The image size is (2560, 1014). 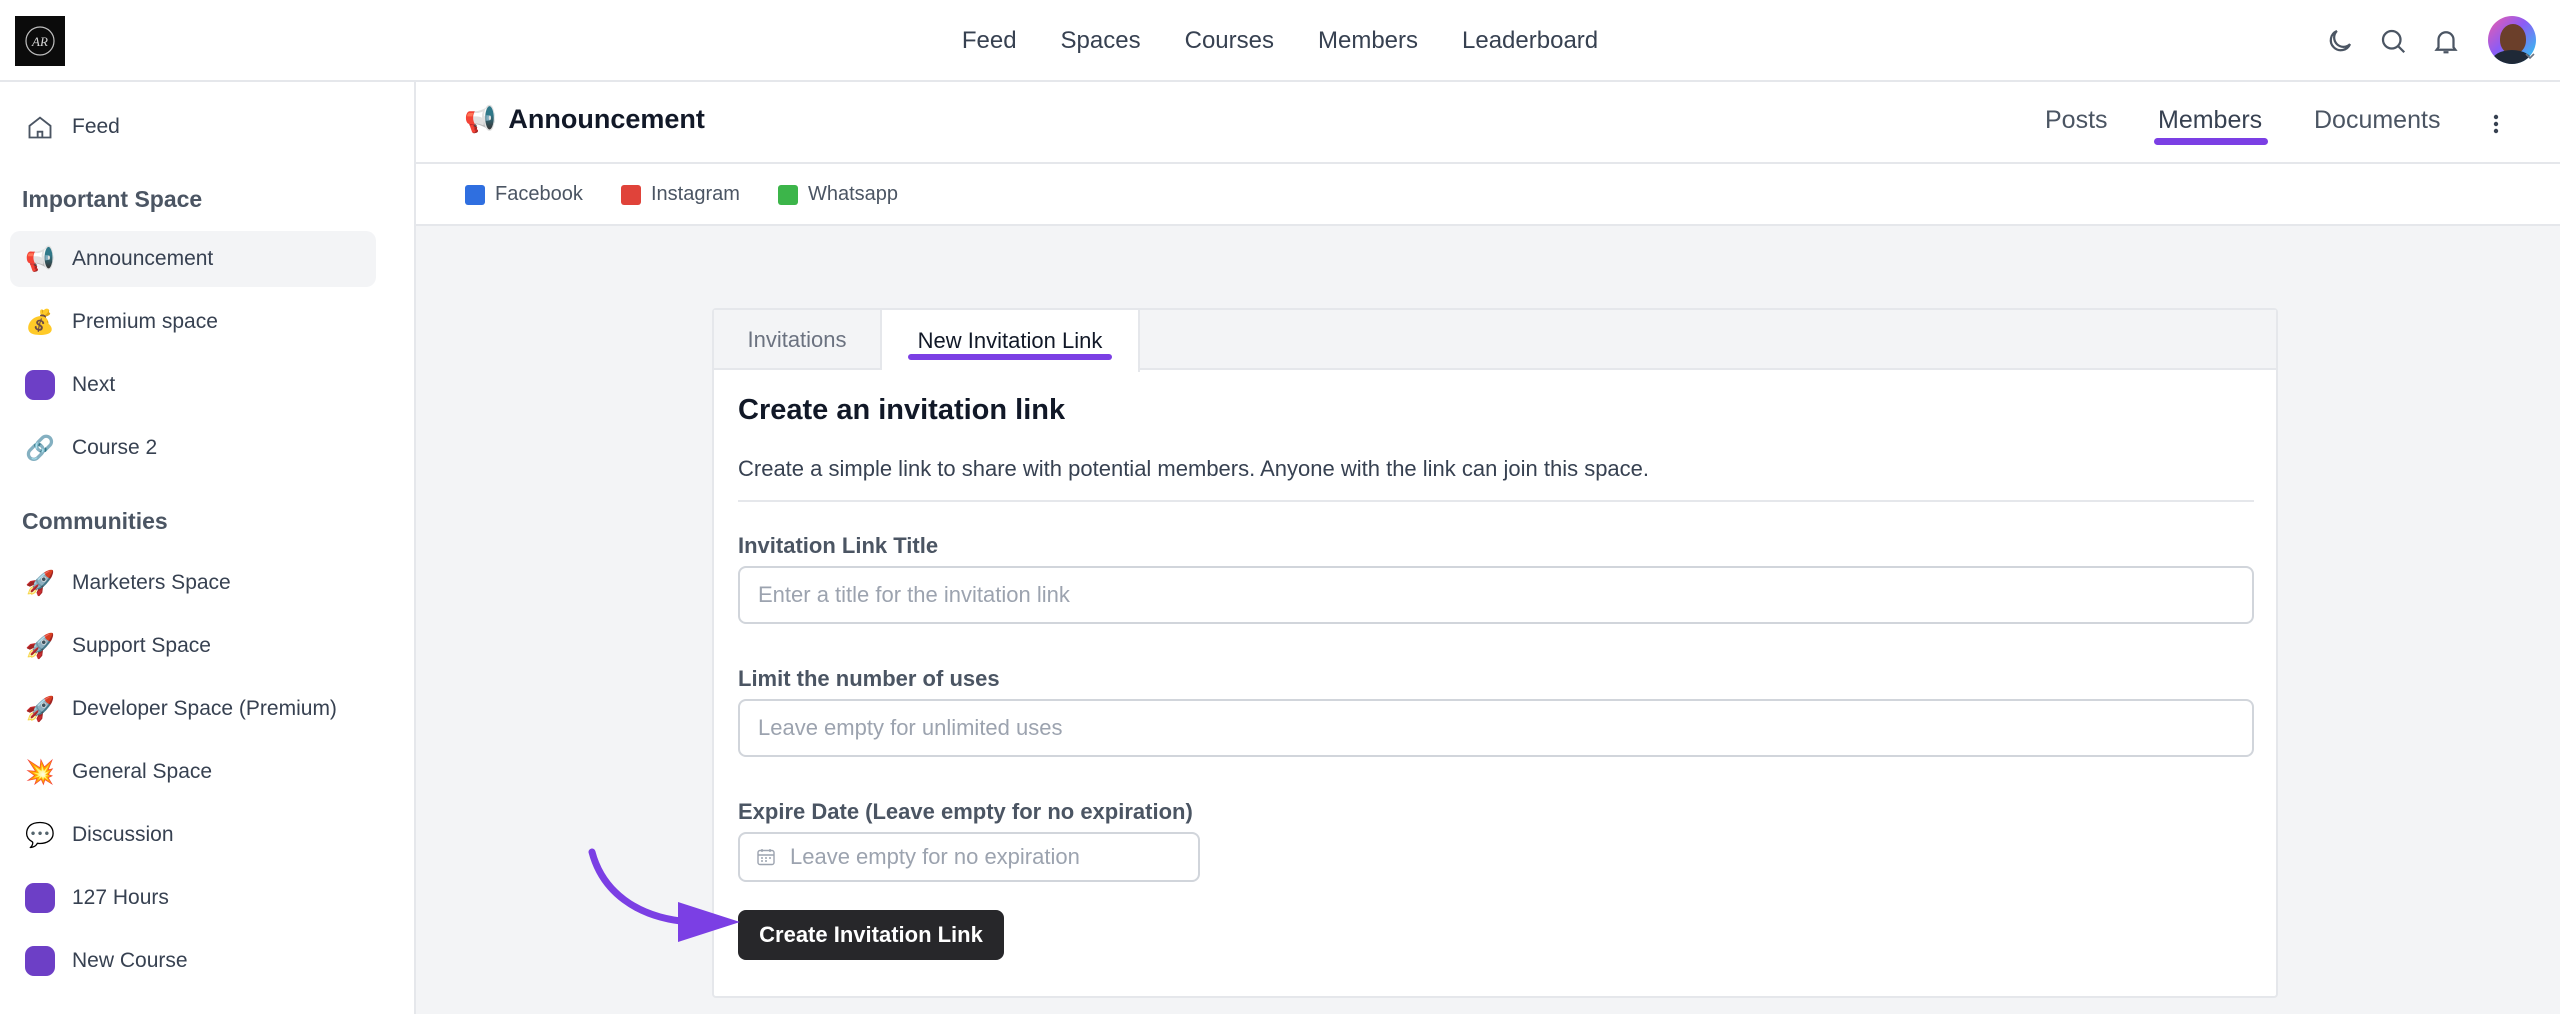 What do you see at coordinates (990, 857) in the screenshot?
I see `expire-date-input` at bounding box center [990, 857].